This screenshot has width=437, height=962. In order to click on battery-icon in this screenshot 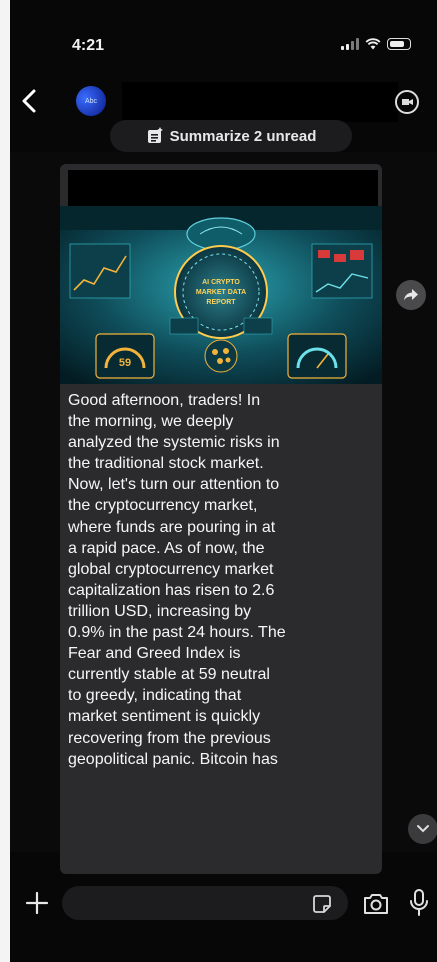, I will do `click(399, 44)`.